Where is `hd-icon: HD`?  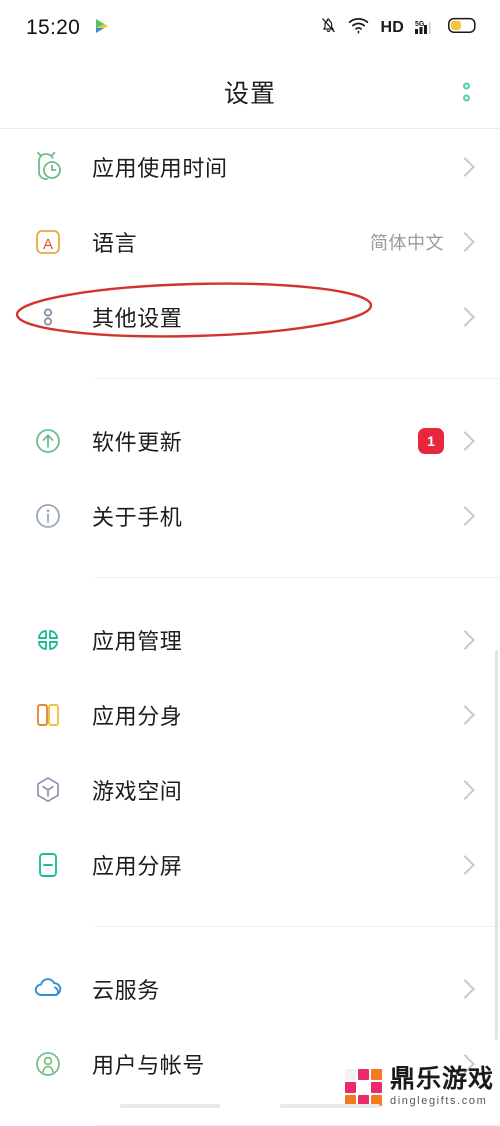
hd-icon: HD is located at coordinates (392, 27).